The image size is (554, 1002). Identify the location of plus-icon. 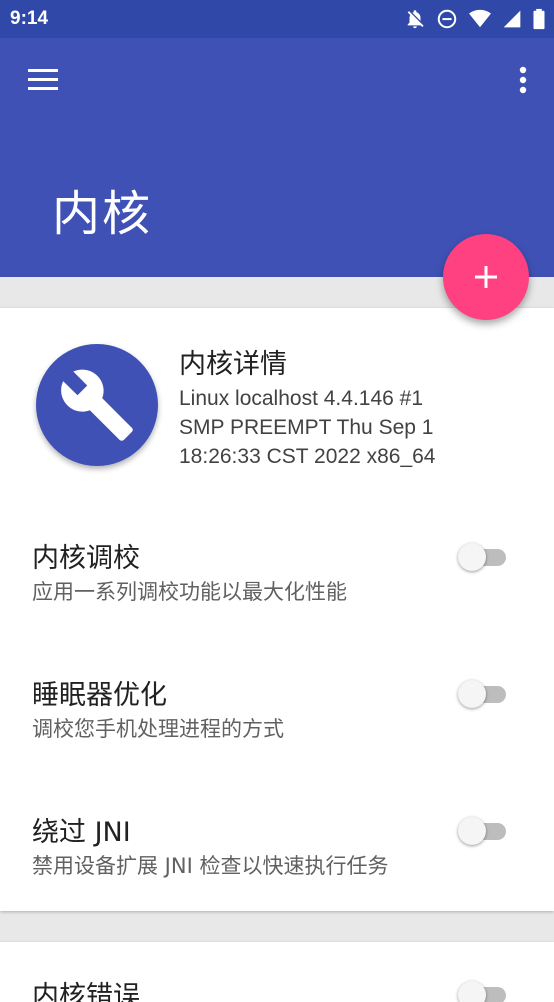
(486, 277).